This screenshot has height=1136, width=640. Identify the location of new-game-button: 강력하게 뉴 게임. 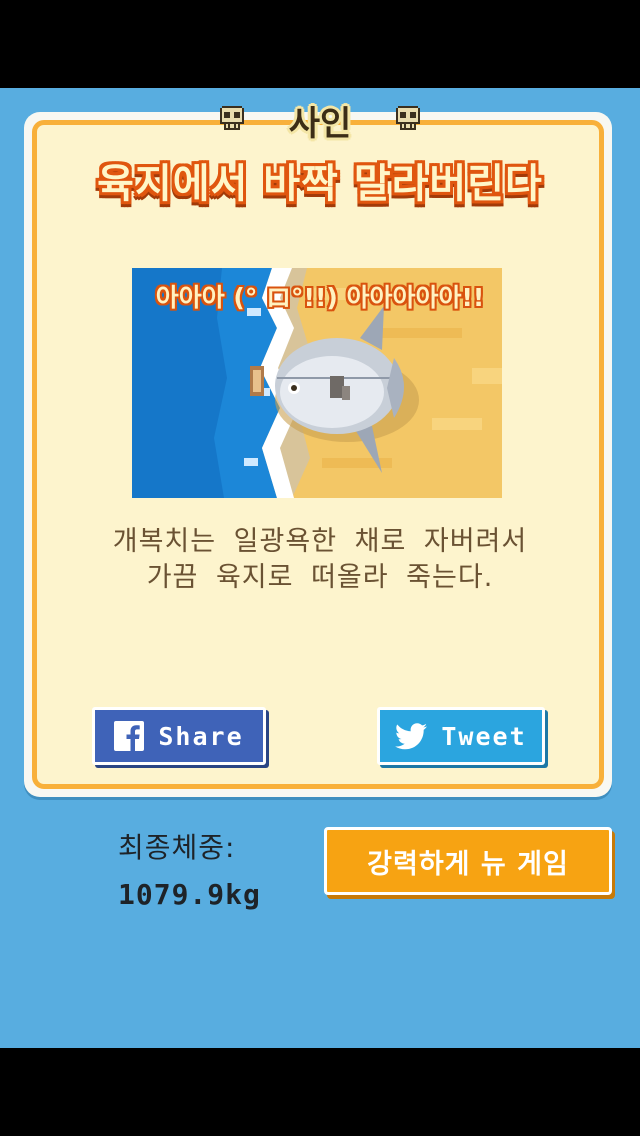
(468, 861).